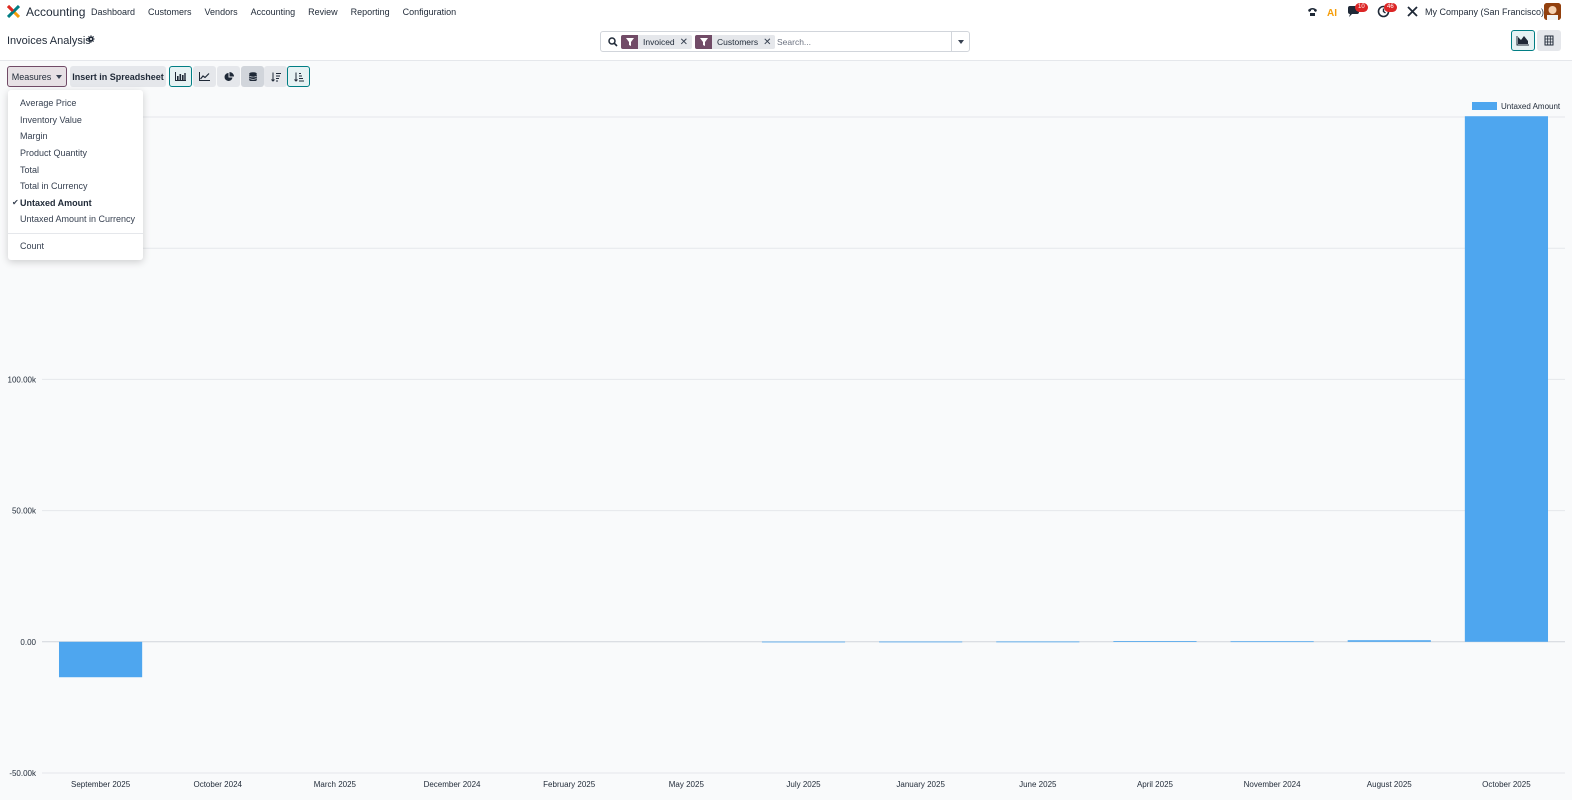 The width and height of the screenshot is (1572, 800). Describe the element at coordinates (1390, 7) in the screenshot. I see `activities-badge: 46` at that location.